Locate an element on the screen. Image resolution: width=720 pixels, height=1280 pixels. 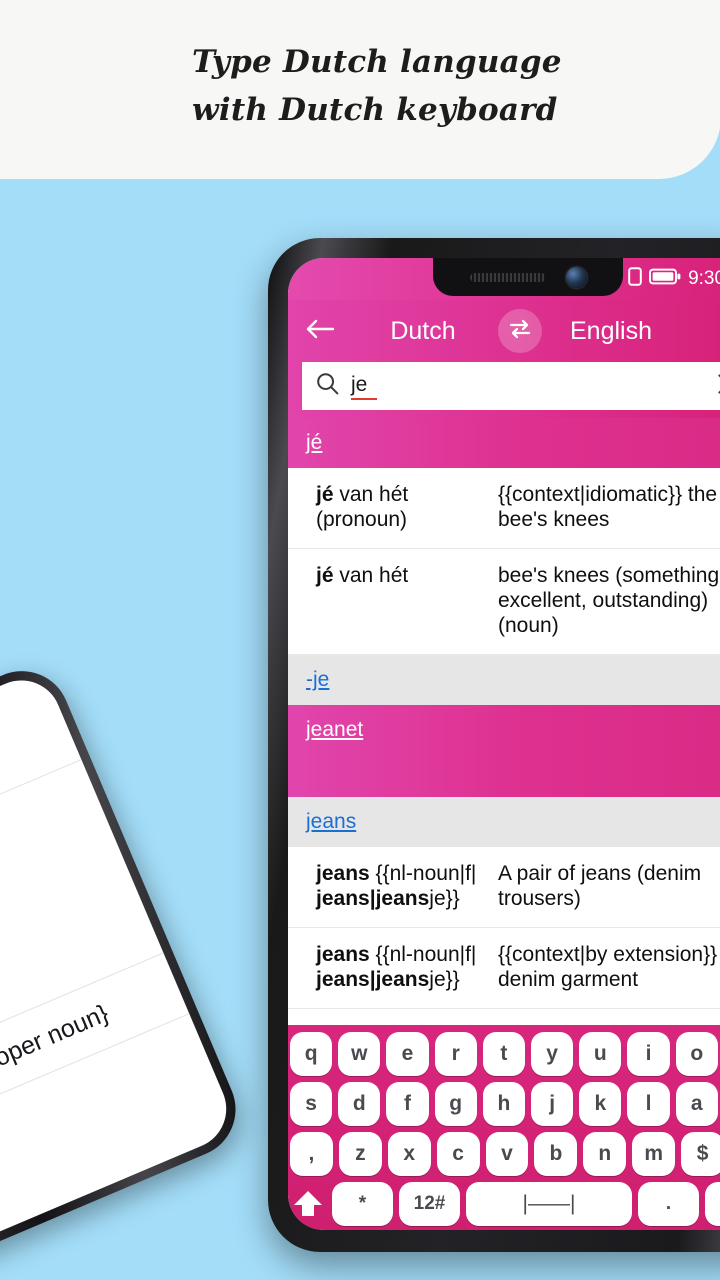
search-bar: je is located at coordinates (511, 386).